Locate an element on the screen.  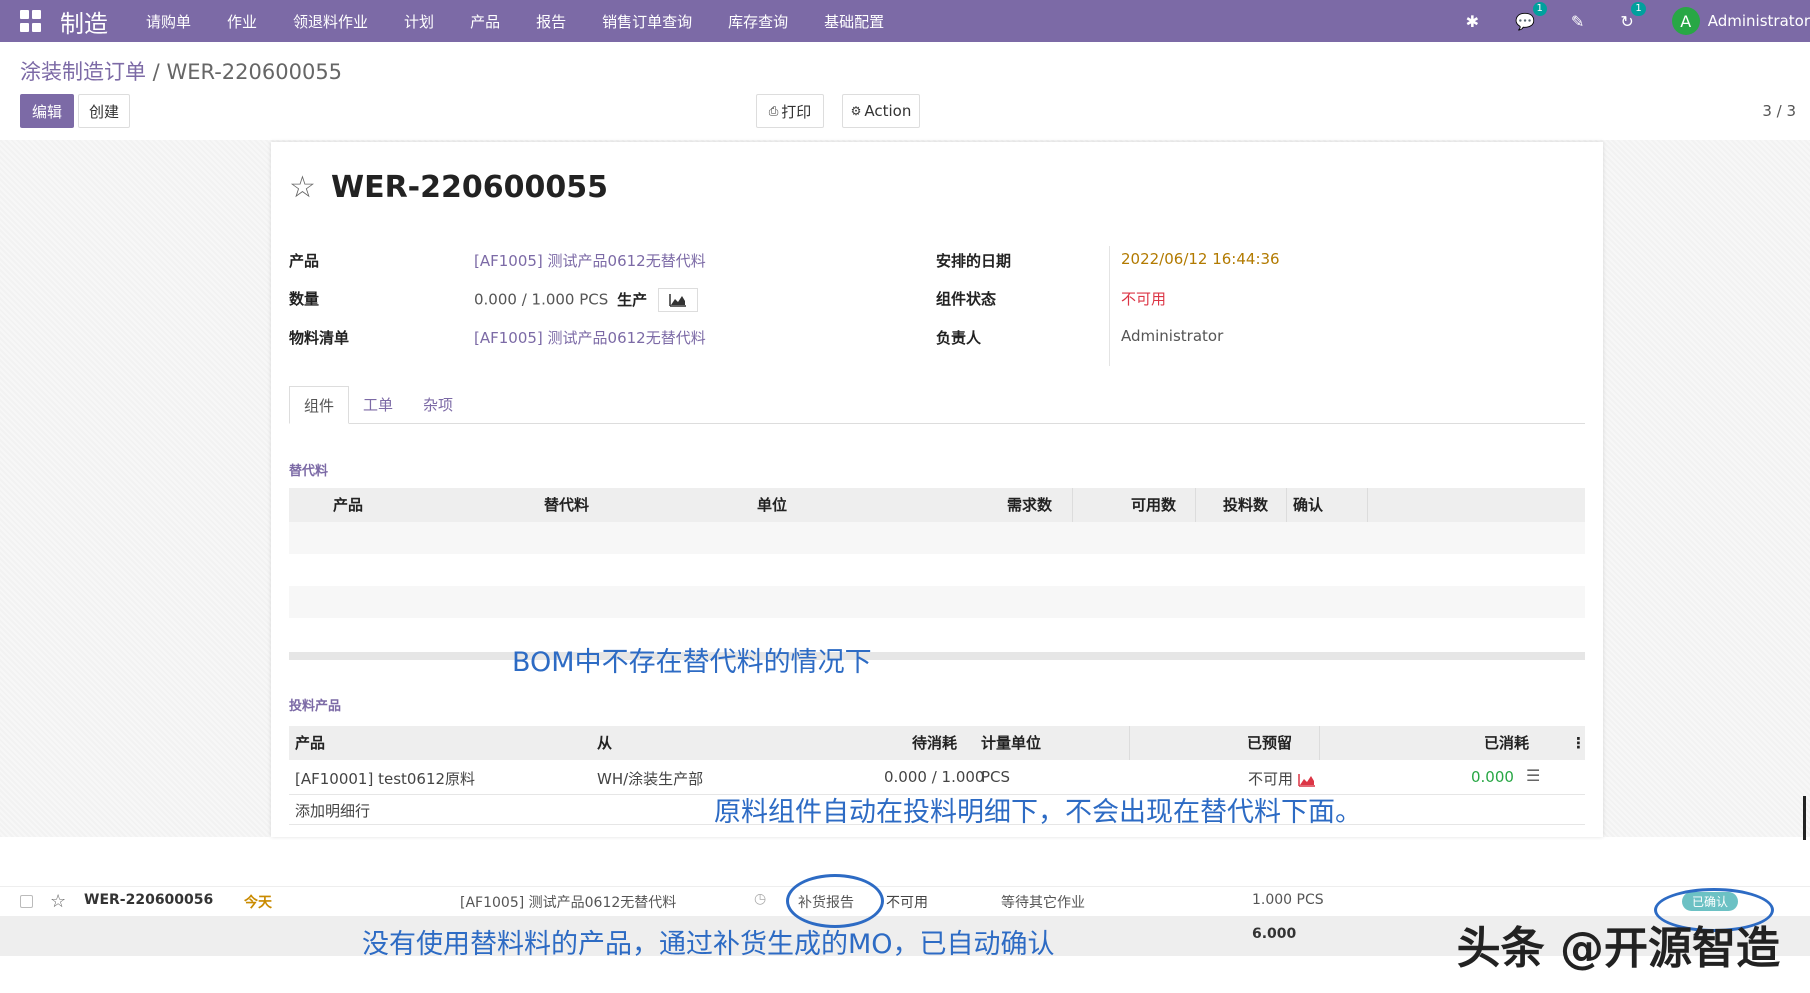
main-menu: 请购单 作业 领退料作业 计划 产品 报告 销售订单查询 库存查询 基础配置 is located at coordinates (515, 21).